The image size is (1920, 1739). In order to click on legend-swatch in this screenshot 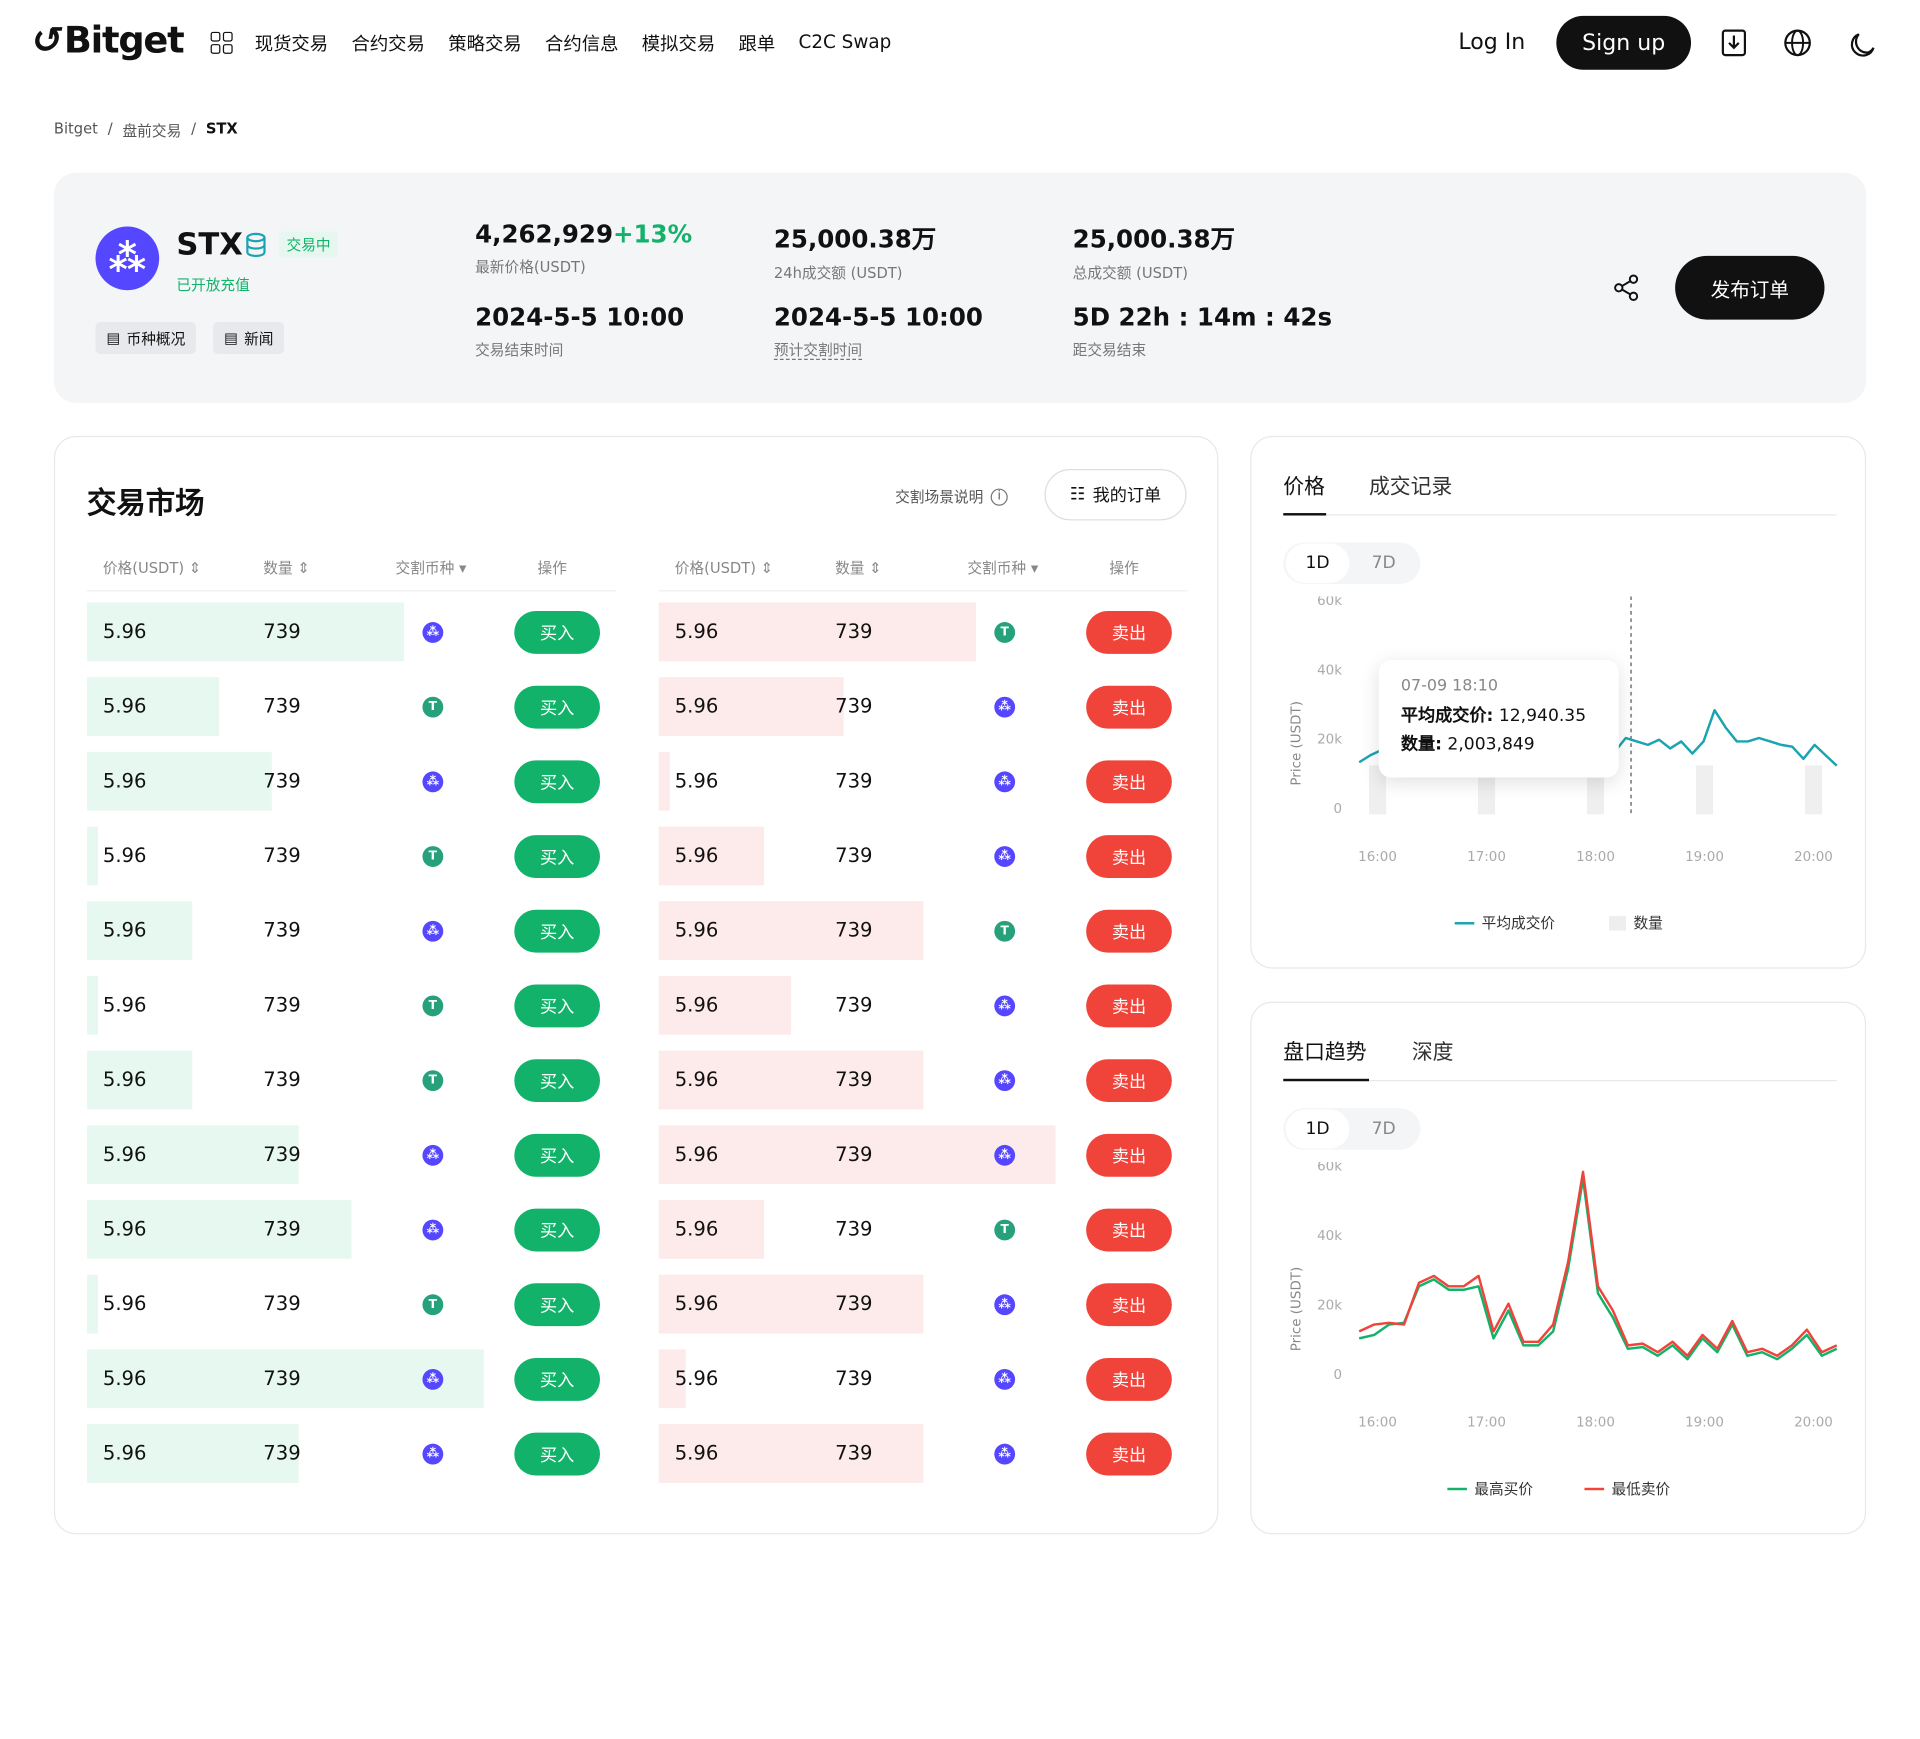, I will do `click(1464, 922)`.